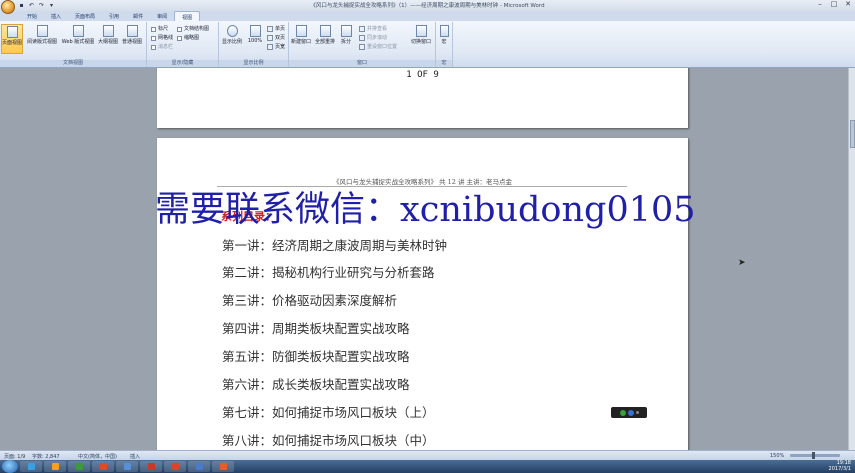 This screenshot has width=855, height=473. I want to click on status-zoom-level: 150%, so click(777, 456).